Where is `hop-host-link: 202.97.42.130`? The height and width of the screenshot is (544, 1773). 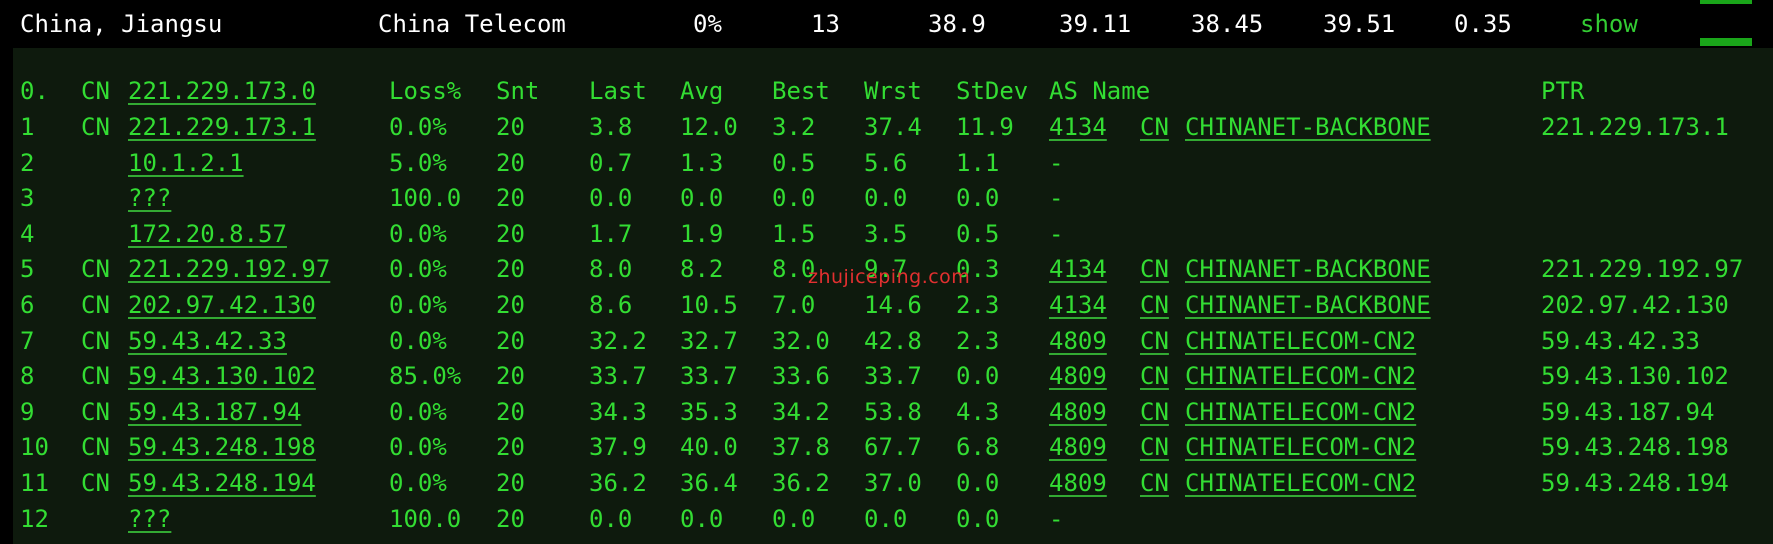 hop-host-link: 202.97.42.130 is located at coordinates (222, 305).